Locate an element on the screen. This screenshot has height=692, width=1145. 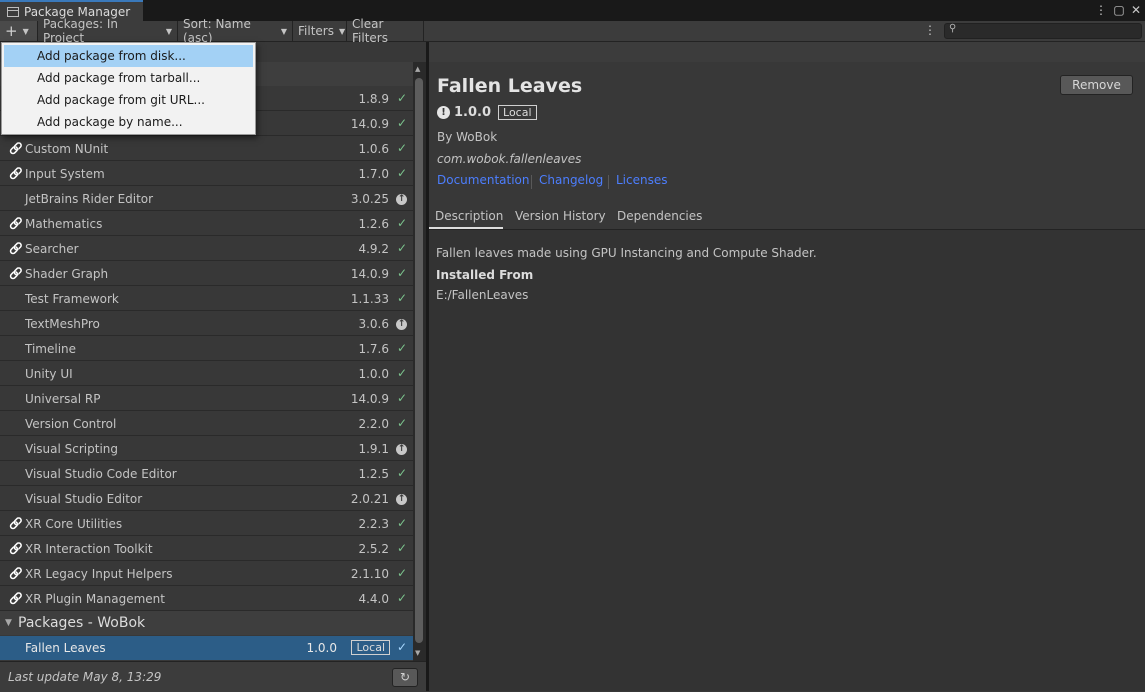
list-footer: Last update May 8, 13:29 ↻ is located at coordinates (213, 676).